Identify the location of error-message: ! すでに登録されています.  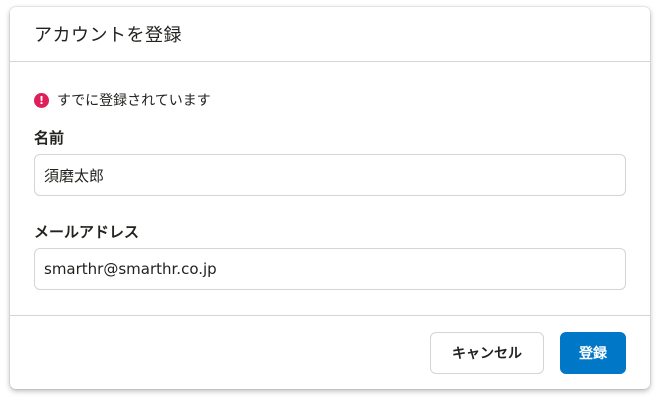
(122, 100).